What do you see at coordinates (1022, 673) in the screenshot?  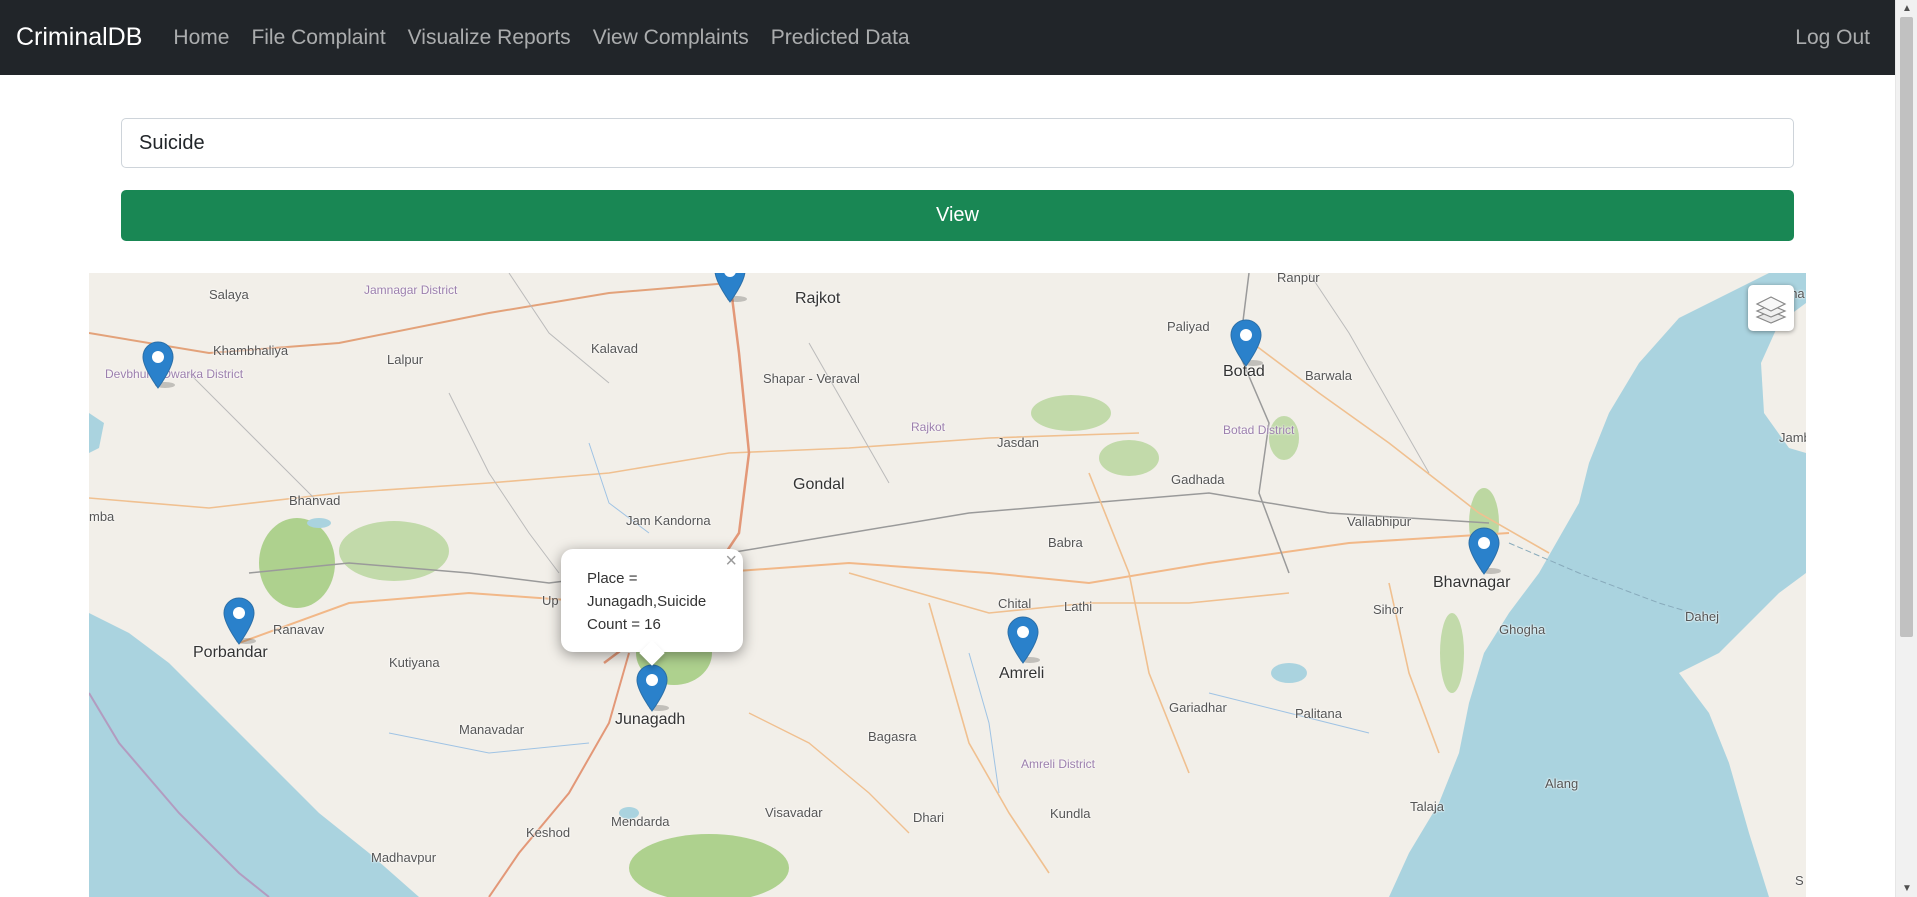 I see `map-label-amreli: Amreli` at bounding box center [1022, 673].